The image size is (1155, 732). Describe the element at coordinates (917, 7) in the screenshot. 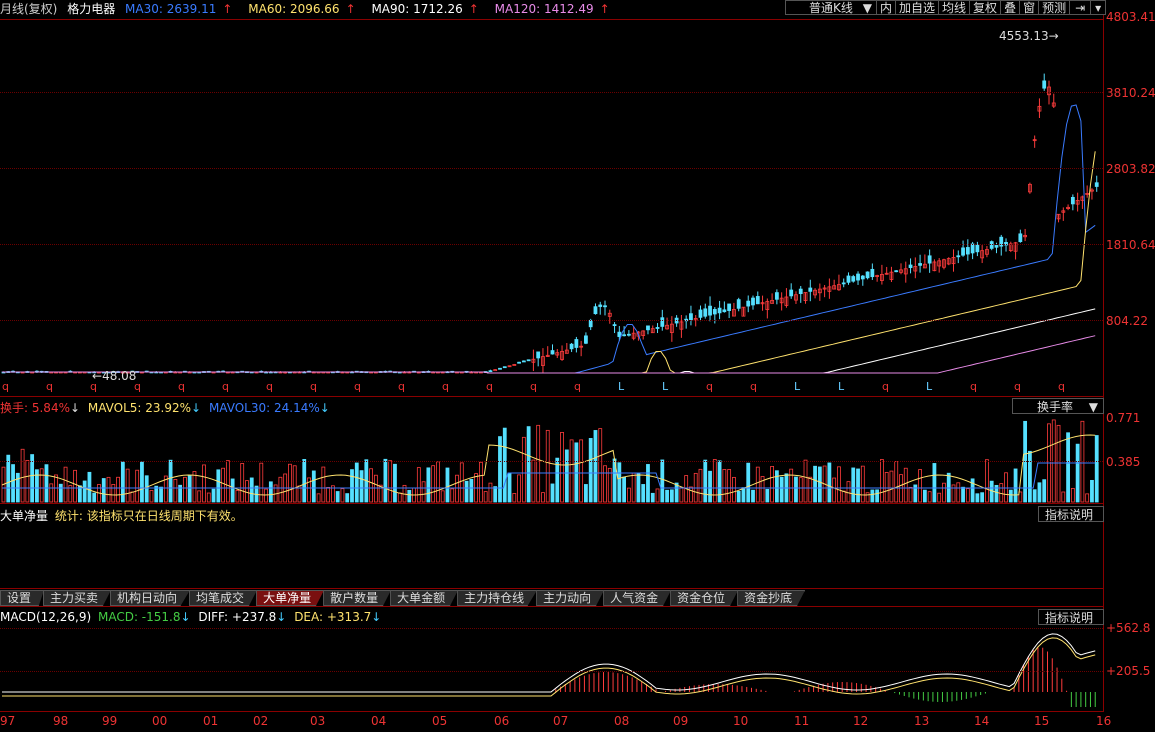

I see `toolbar-button-add-watchlist: 加自选` at that location.